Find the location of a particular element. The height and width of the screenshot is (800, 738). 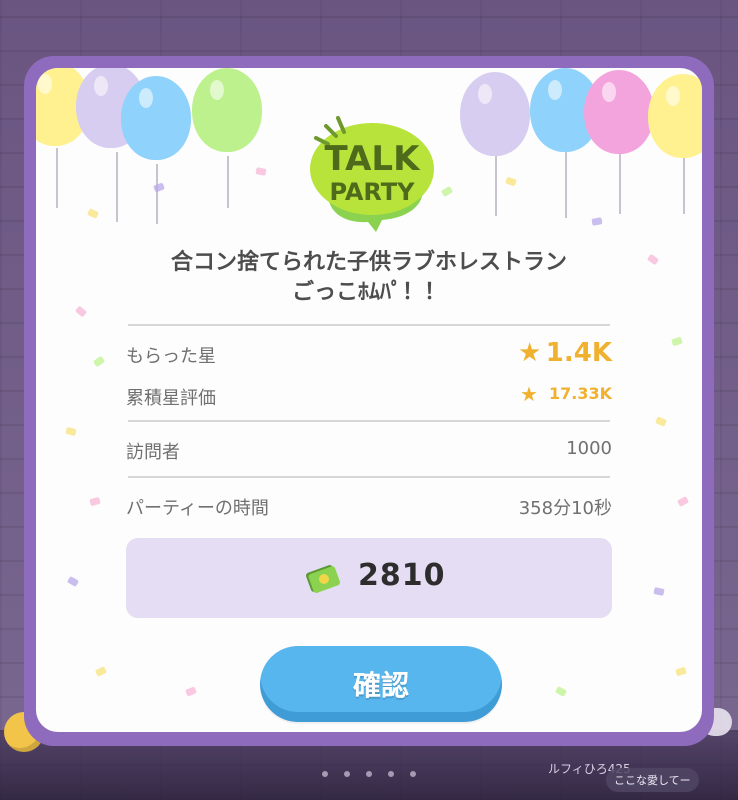

balloon-purple-right is located at coordinates (495, 114).